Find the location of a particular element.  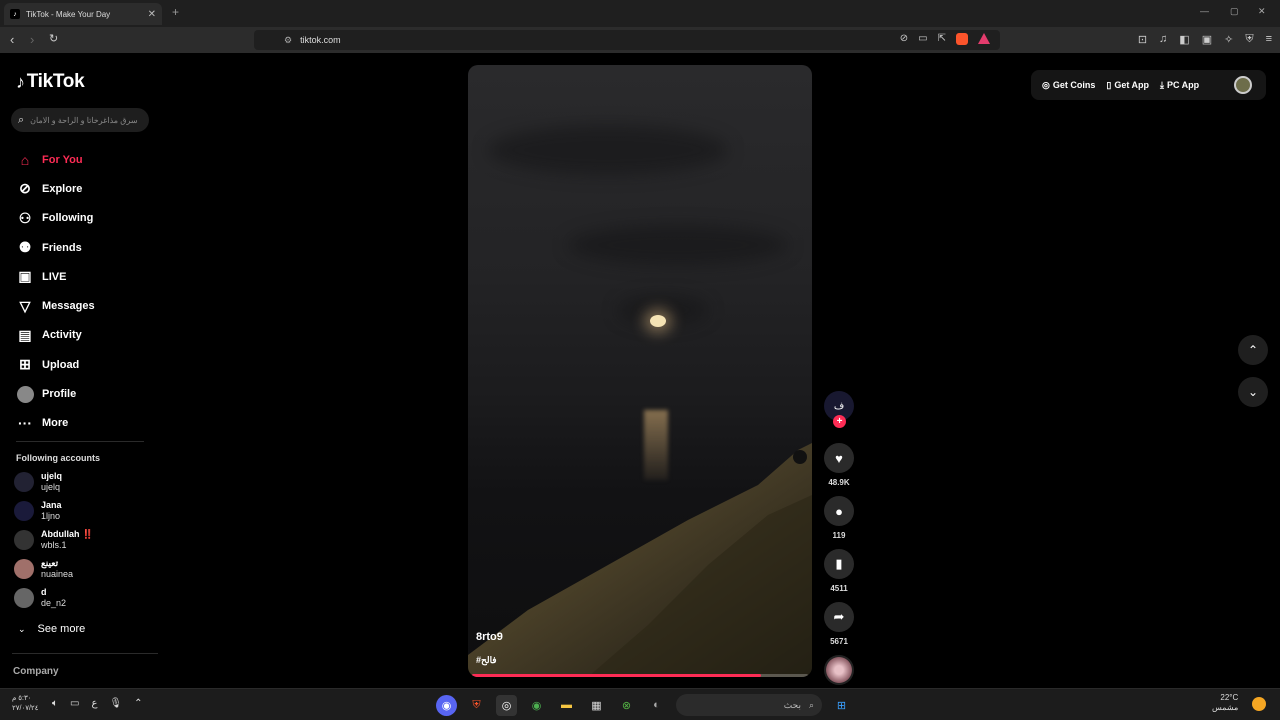

comment-action: ● 119 is located at coordinates (839, 519).